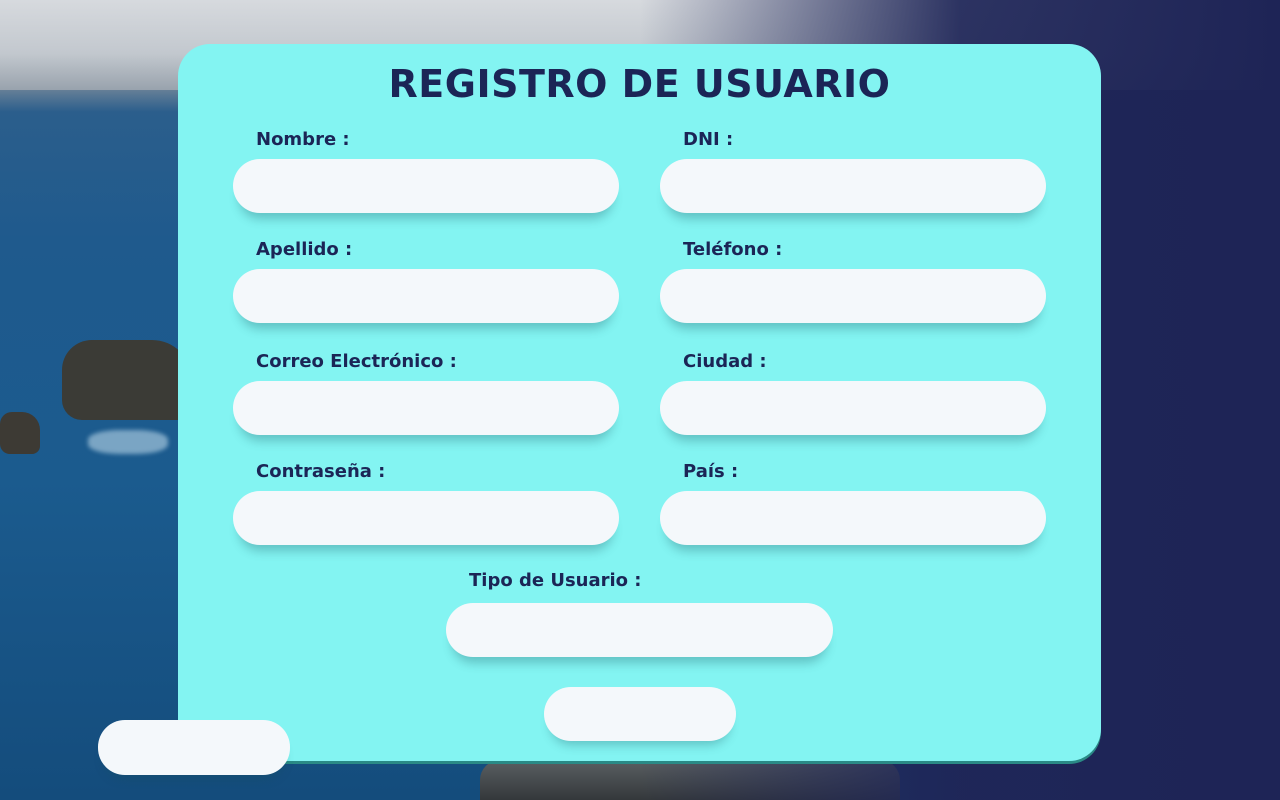 The width and height of the screenshot is (1280, 800). Describe the element at coordinates (733, 249) in the screenshot. I see `telefono-label: Teléfono :` at that location.